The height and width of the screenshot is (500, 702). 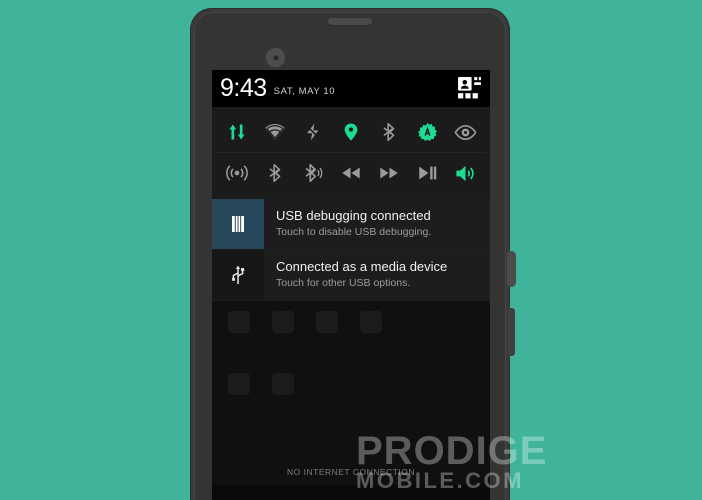 I want to click on quick-settings-panel, so click(x=351, y=153).